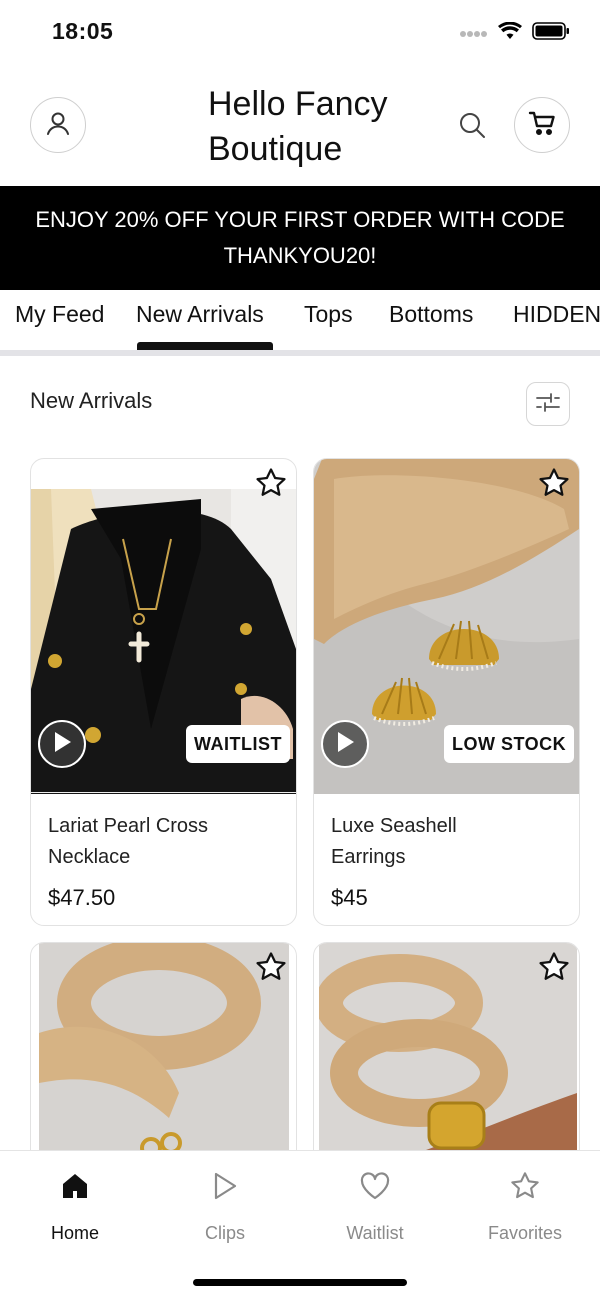 Image resolution: width=600 pixels, height=1300 pixels. I want to click on nav-clips-label: Clips, so click(224, 1233).